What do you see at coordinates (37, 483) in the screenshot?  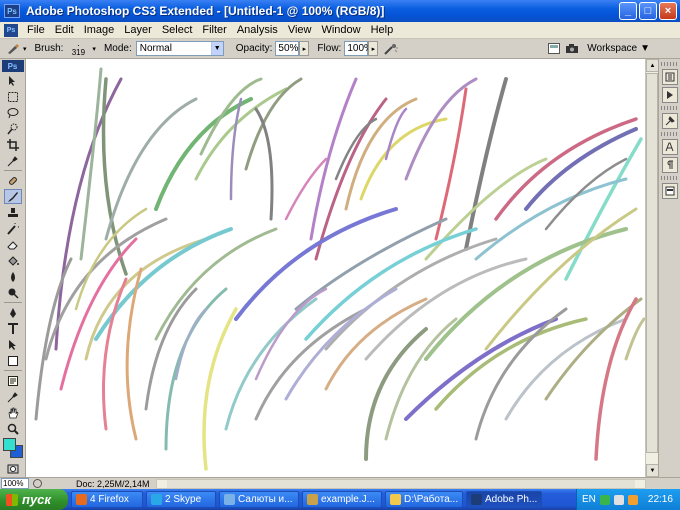 I see `status-info-icon` at bounding box center [37, 483].